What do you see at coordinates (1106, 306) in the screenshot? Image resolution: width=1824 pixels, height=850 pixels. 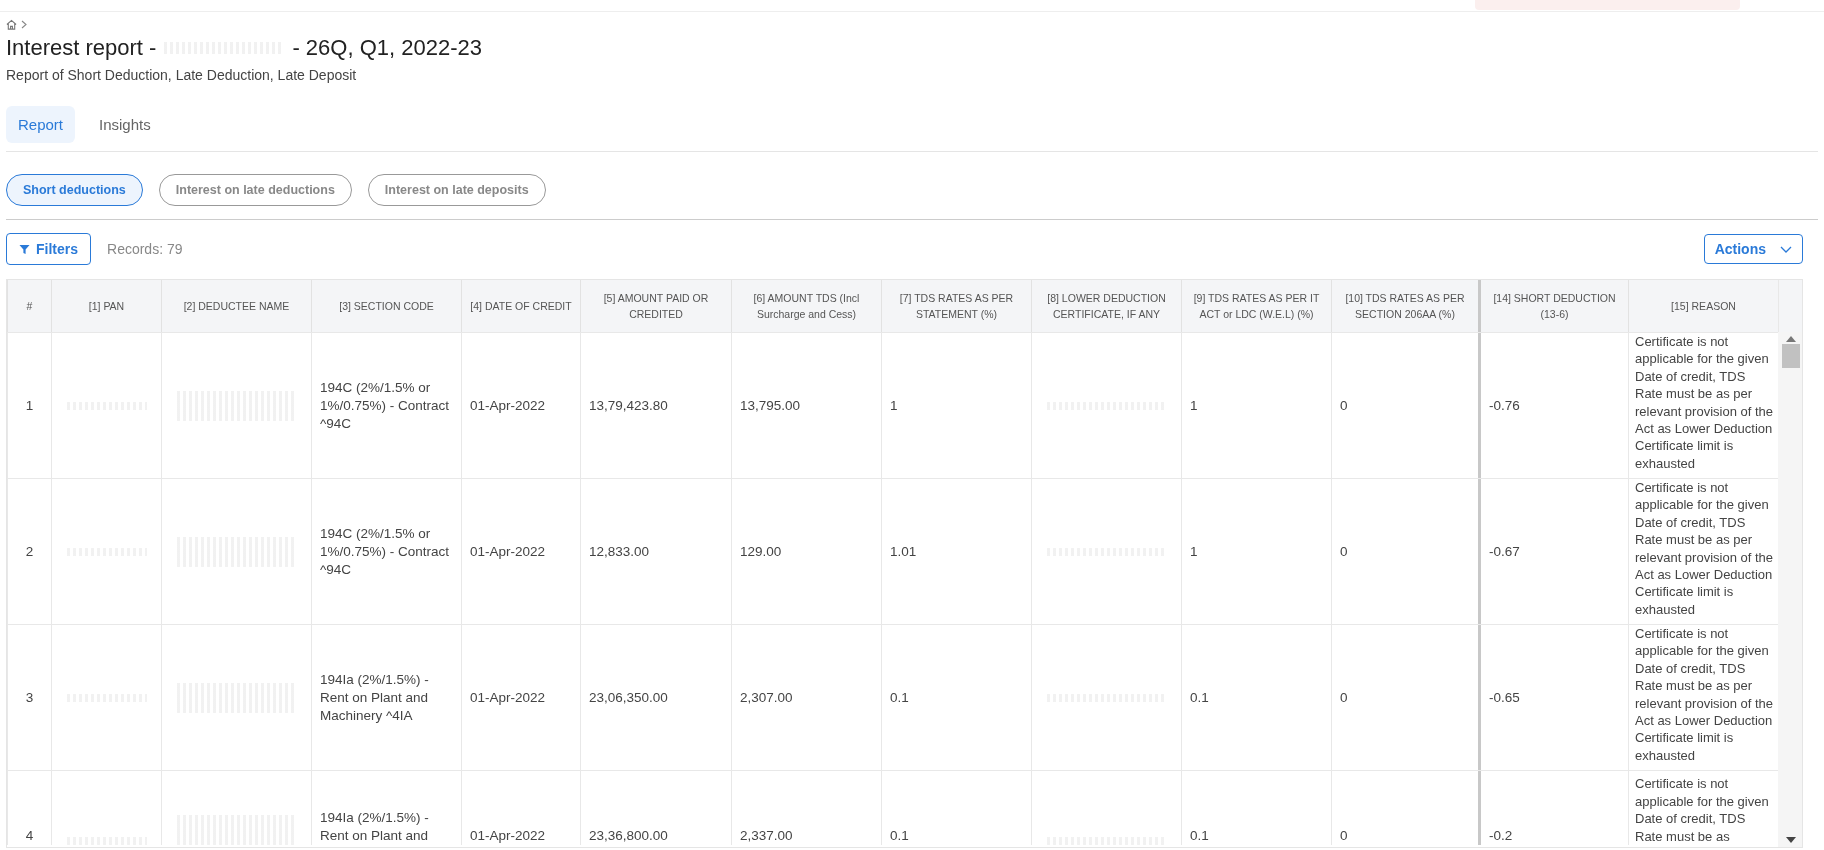 I see `column-header: [8] LOWER DEDUCTION CERTIFICATE, IF ANY` at bounding box center [1106, 306].